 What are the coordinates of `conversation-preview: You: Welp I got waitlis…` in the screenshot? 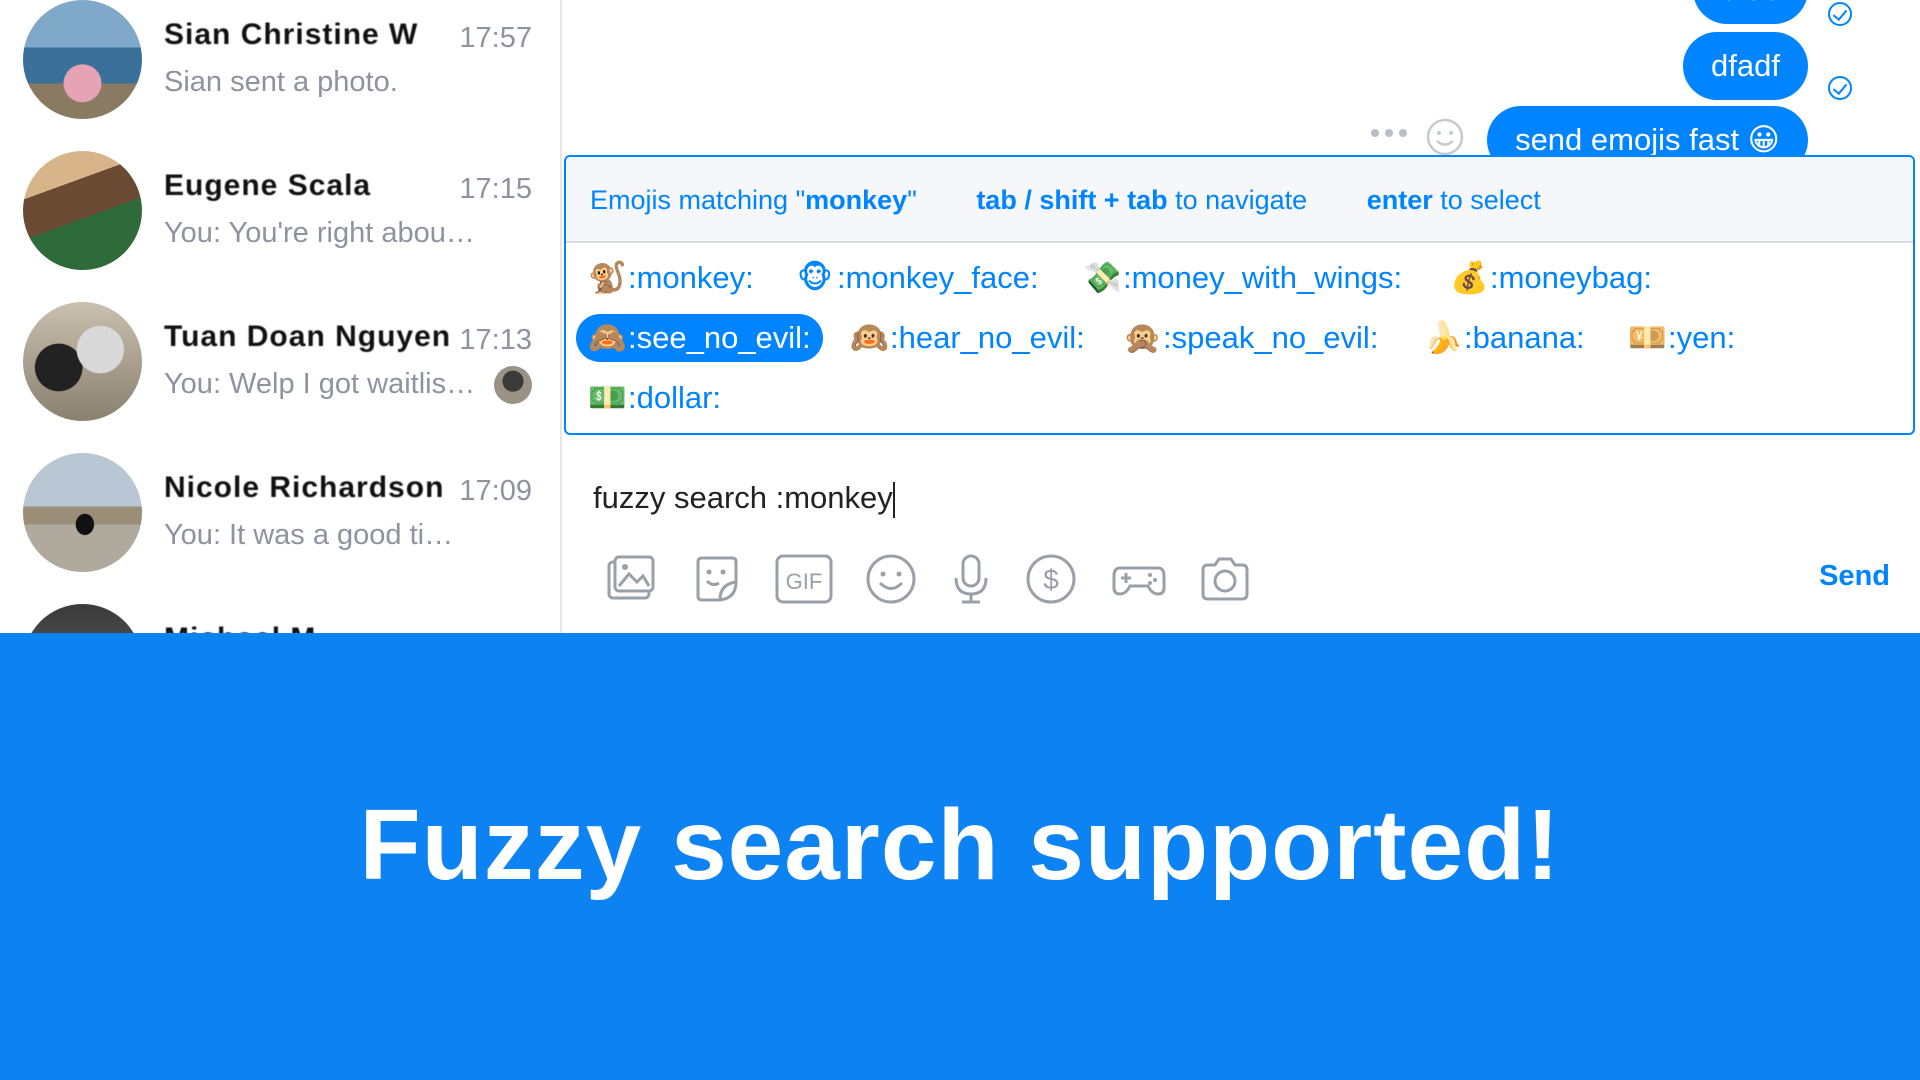 It's located at (320, 384).